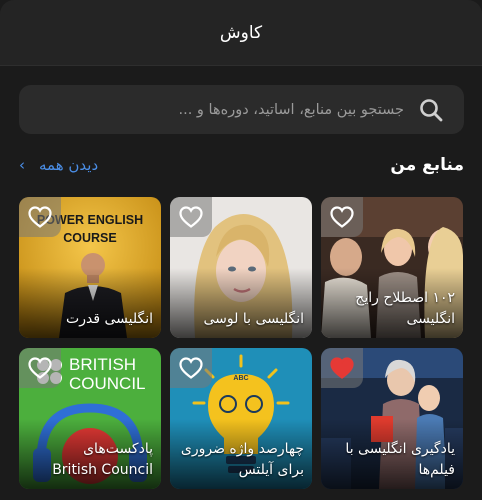 The width and height of the screenshot is (482, 500). I want to click on resource-card-lucy: انگلیسی با لوسی, so click(241, 267).